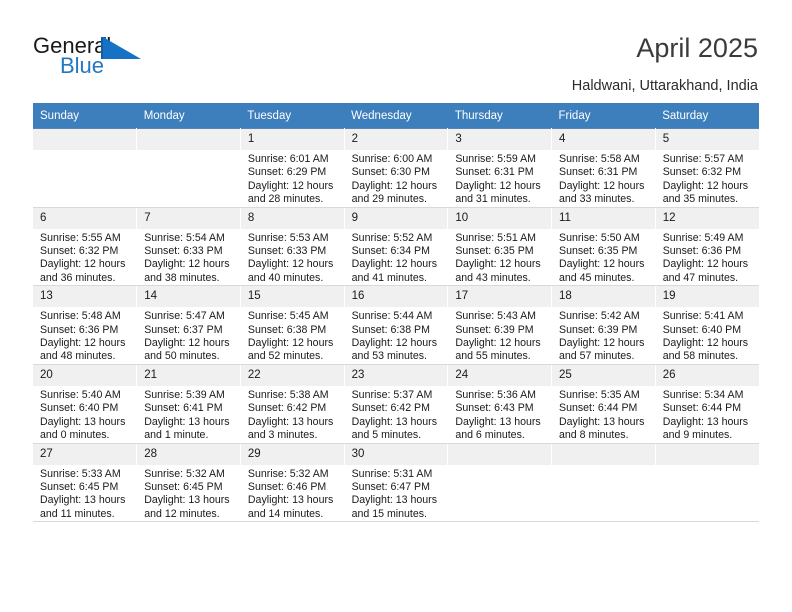  Describe the element at coordinates (603, 139) in the screenshot. I see `day-number: 4` at that location.